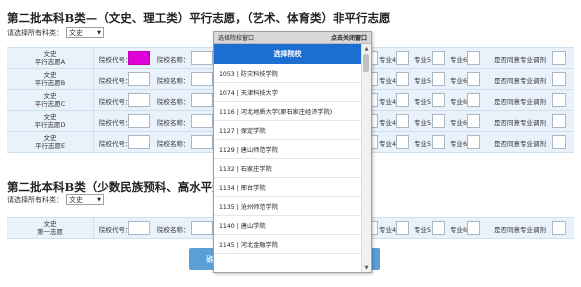 Image resolution: width=581 pixels, height=287 pixels. Describe the element at coordinates (199, 18) in the screenshot. I see `section1-title: 第二批本科B类—（文史、理工类）平行志愿，（艺术、体育类）非平行志愿` at that location.